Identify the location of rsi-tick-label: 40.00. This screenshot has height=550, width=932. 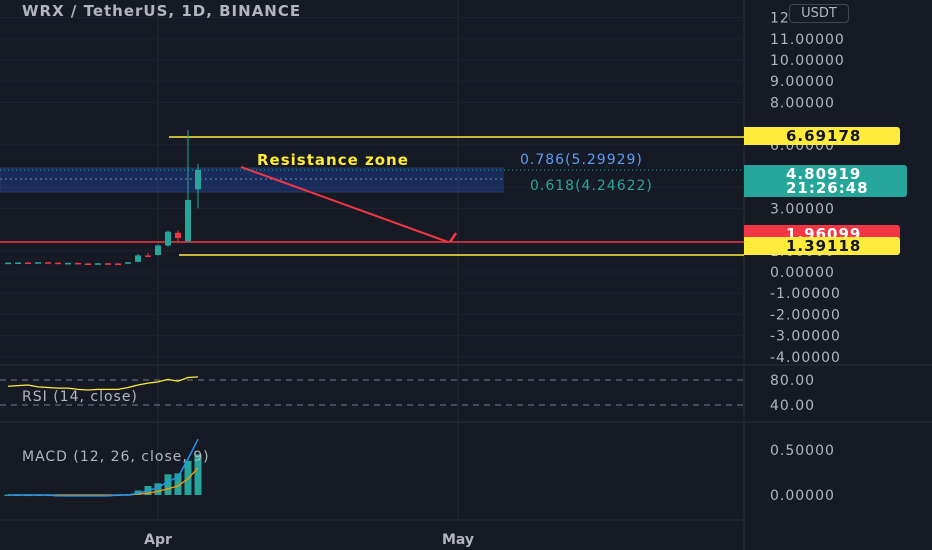
(792, 406).